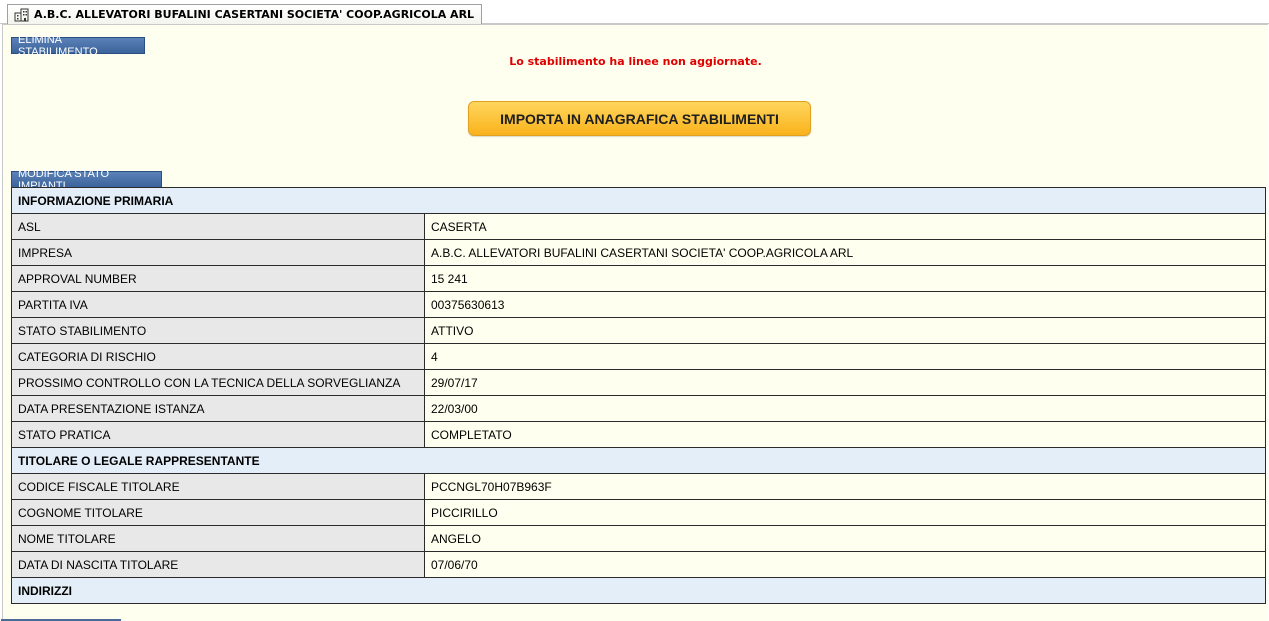  I want to click on table-row: DATA DI NASCITA TITOLARE 07/06/70, so click(638, 564).